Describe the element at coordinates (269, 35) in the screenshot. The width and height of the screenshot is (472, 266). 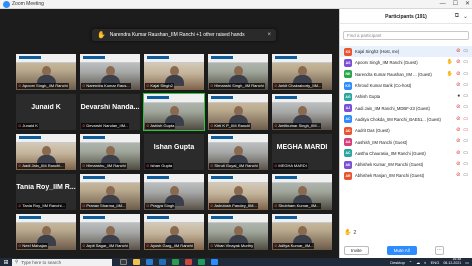
I see `close-banner-icon: ×` at that location.